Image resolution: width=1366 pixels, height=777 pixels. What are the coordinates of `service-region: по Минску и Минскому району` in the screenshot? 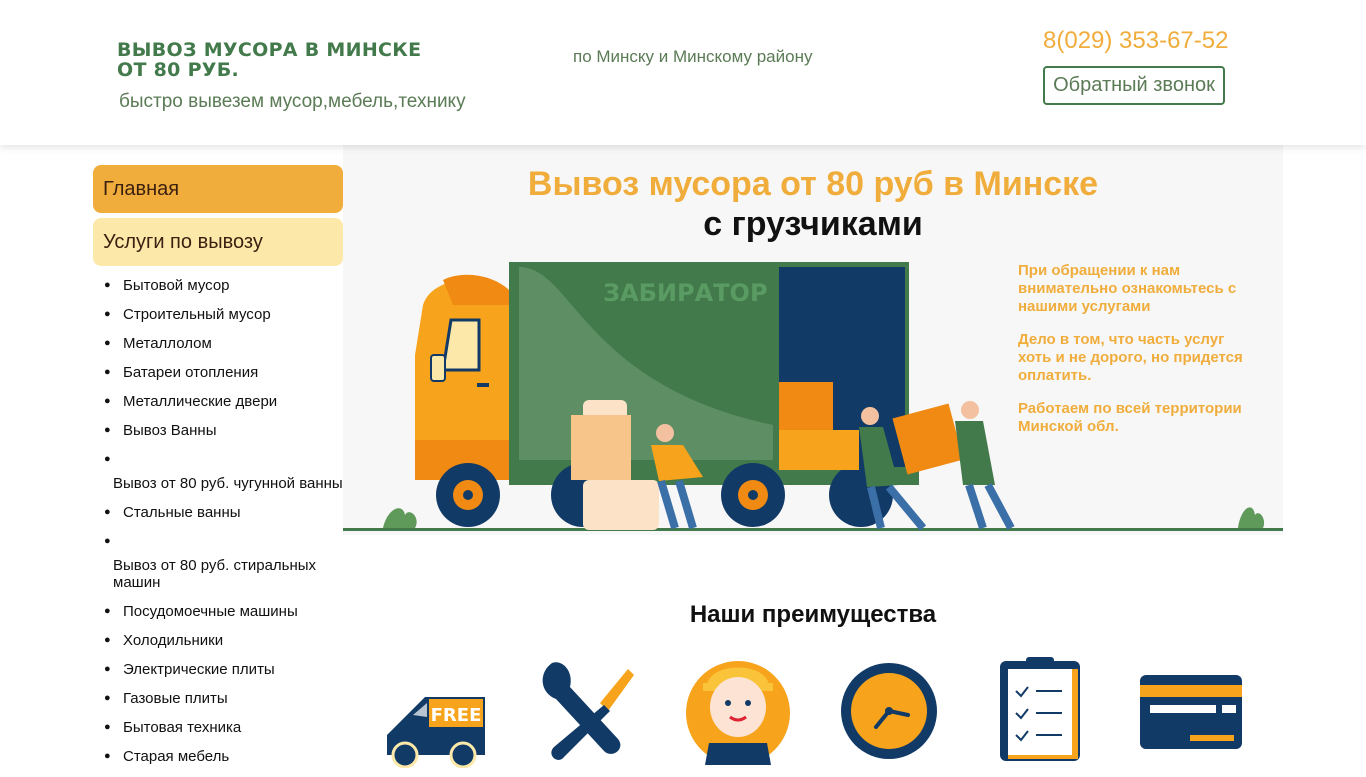 It's located at (693, 56).